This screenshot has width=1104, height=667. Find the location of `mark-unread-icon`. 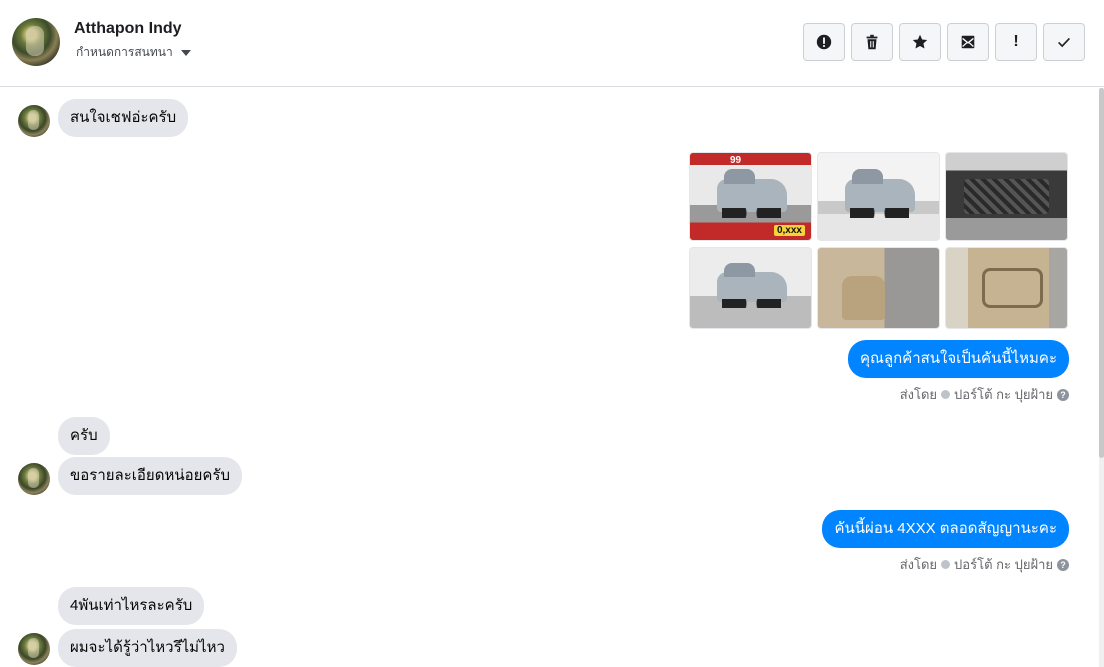

mark-unread-icon is located at coordinates (968, 42).